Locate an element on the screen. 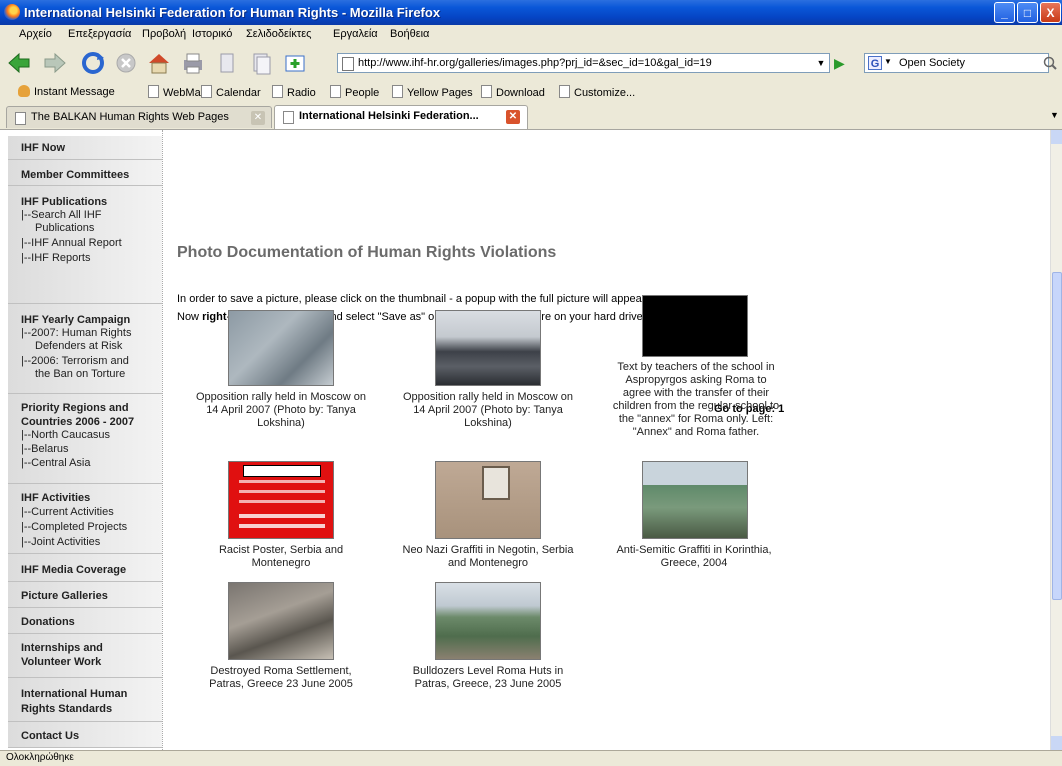  sidebar-link: |--Joint Activities is located at coordinates (91, 541).